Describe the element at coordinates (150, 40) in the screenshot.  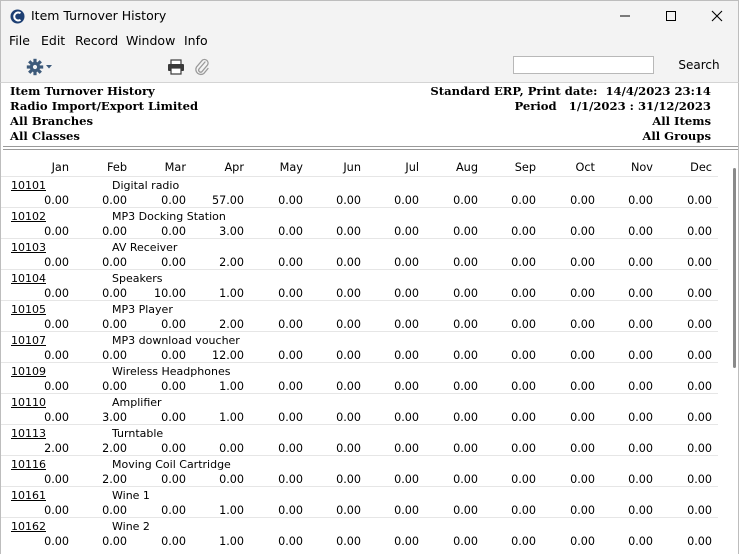
I see `menu-window: Window` at that location.